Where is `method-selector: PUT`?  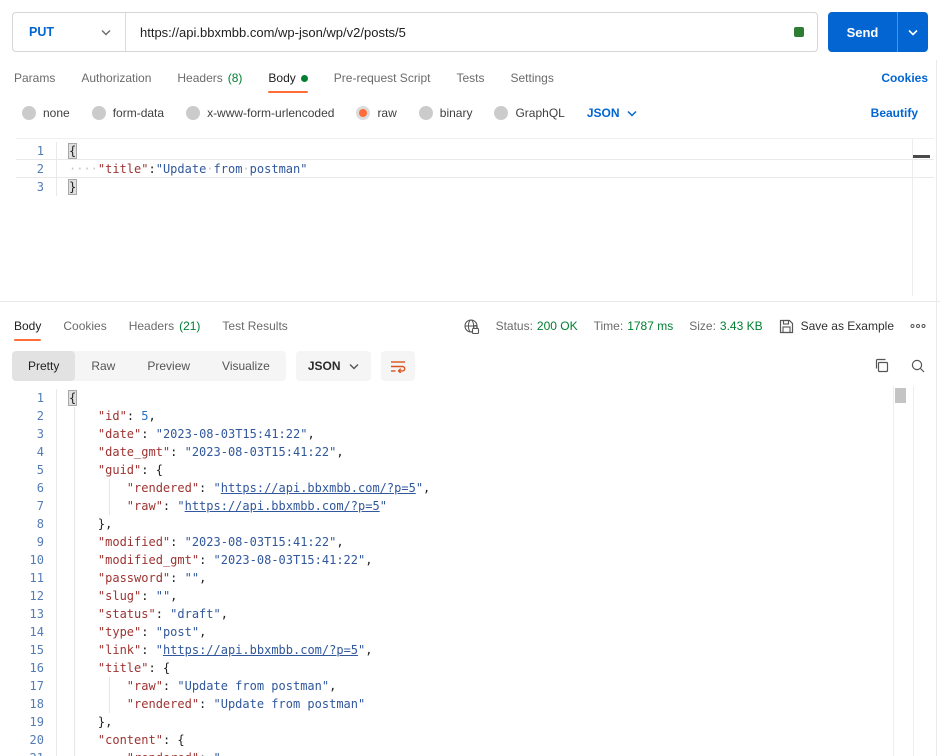 method-selector: PUT is located at coordinates (69, 32).